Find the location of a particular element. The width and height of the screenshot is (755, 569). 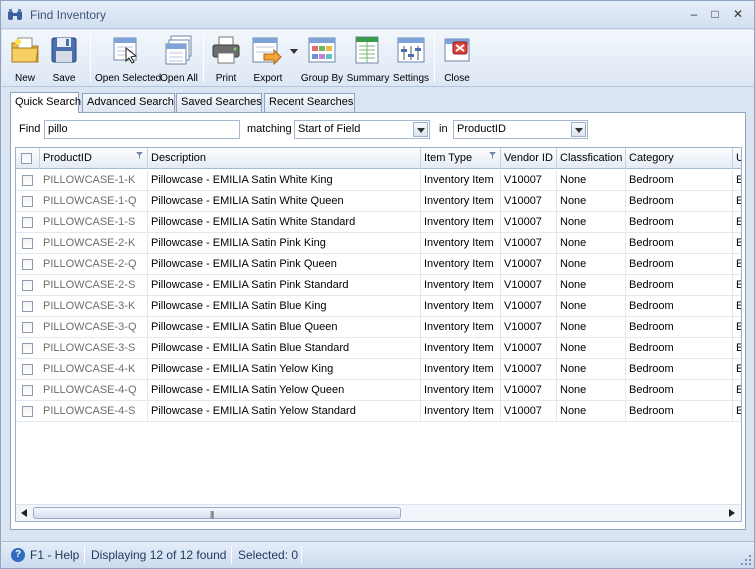

column-header-category: Category is located at coordinates (679, 158).